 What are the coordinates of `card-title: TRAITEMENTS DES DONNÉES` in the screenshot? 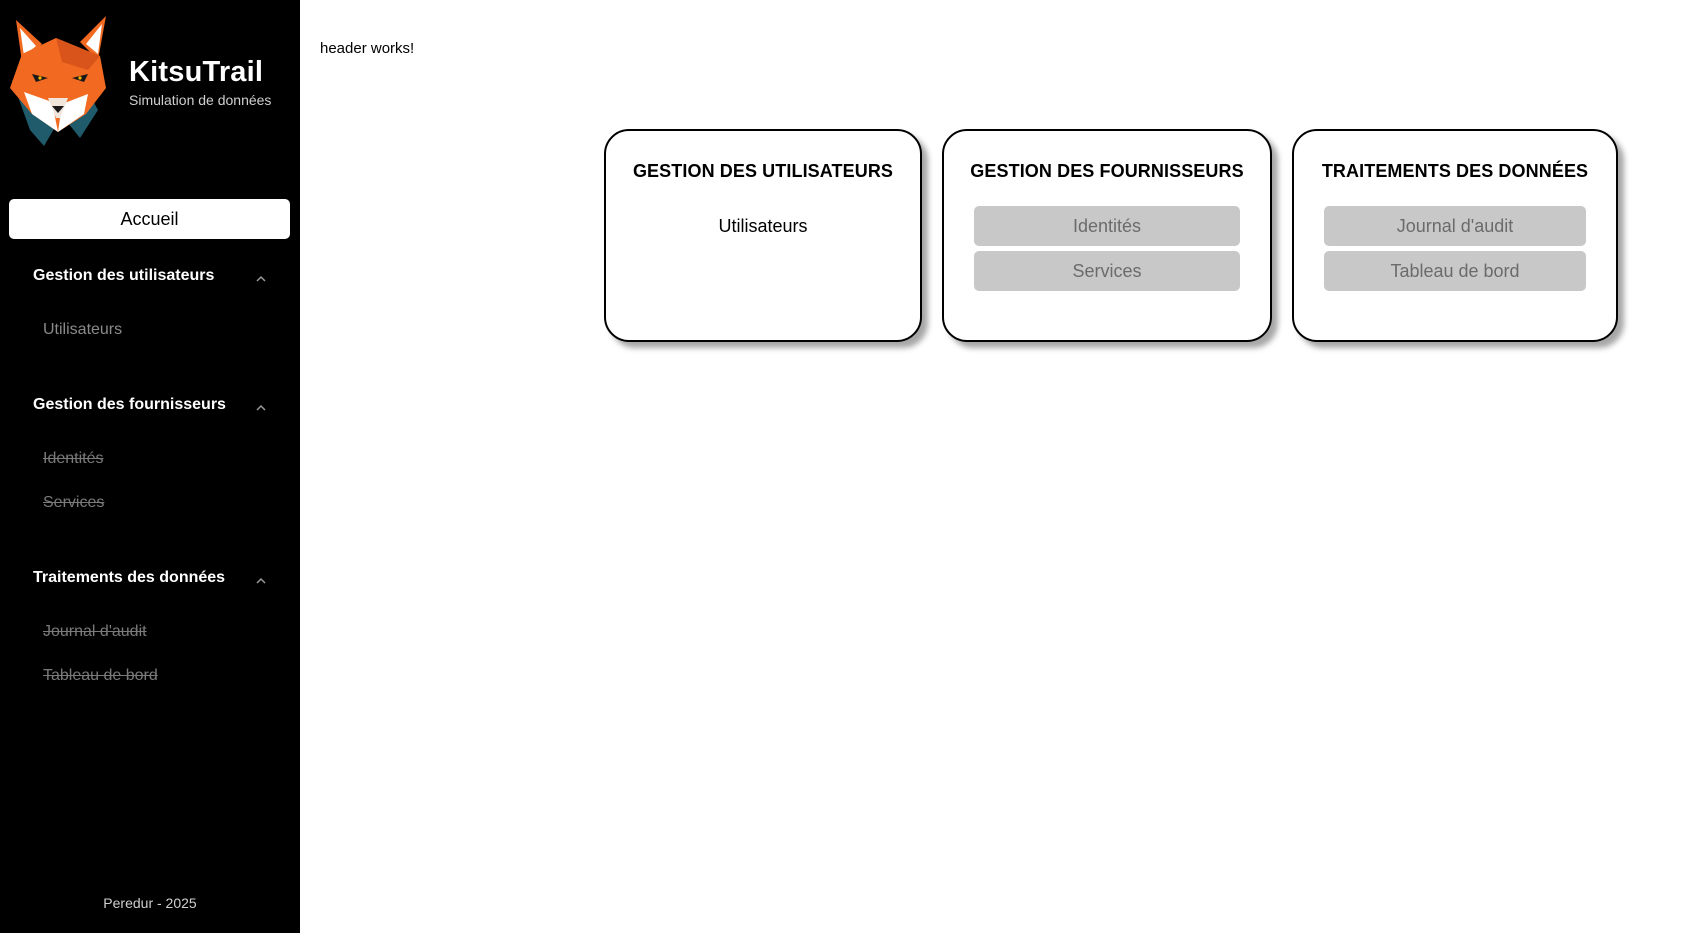 It's located at (1455, 171).